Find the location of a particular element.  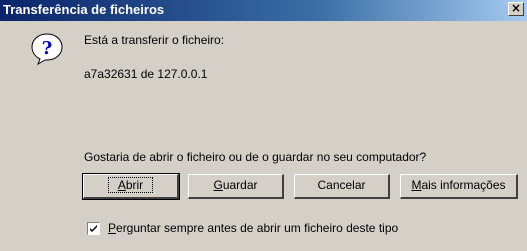

open-button: Abrir is located at coordinates (131, 186).